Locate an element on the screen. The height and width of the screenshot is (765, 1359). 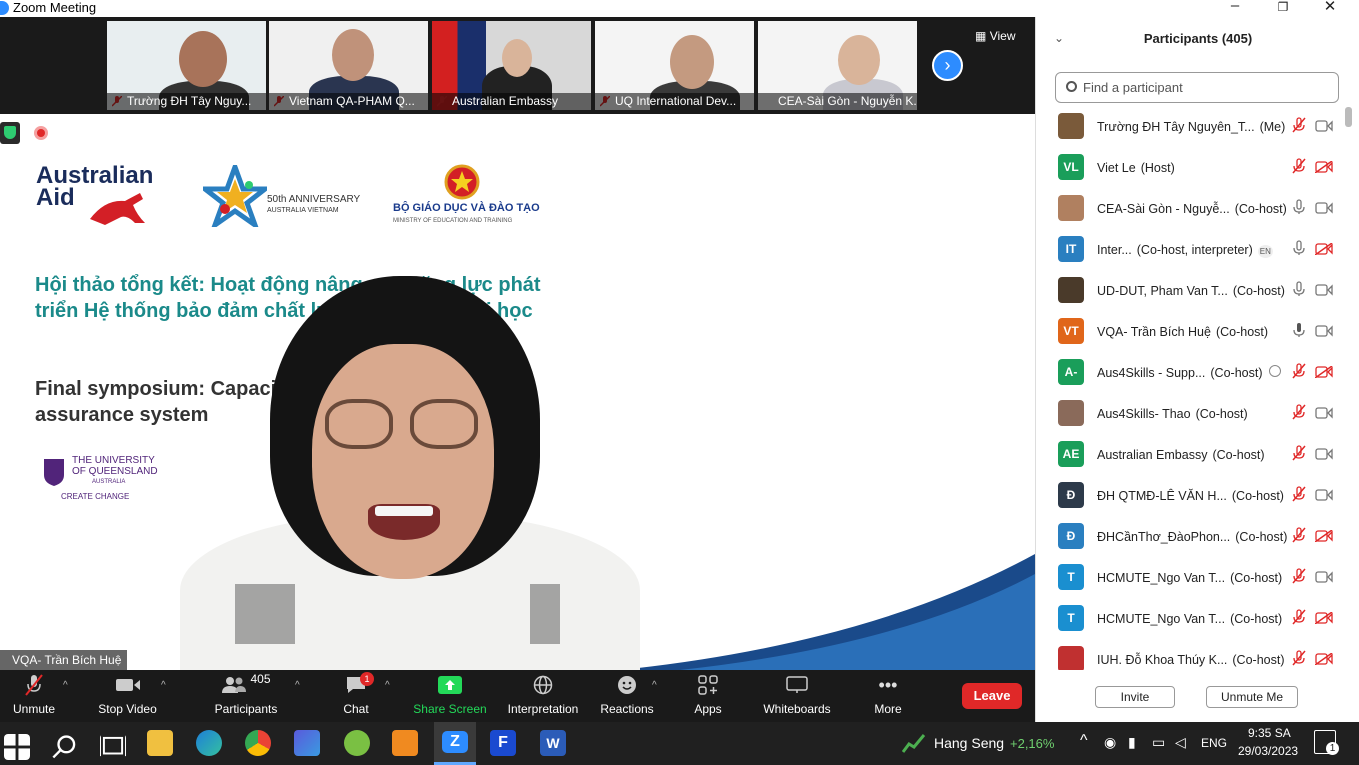
unmute-me-button: Unmute Me is located at coordinates (1252, 697).